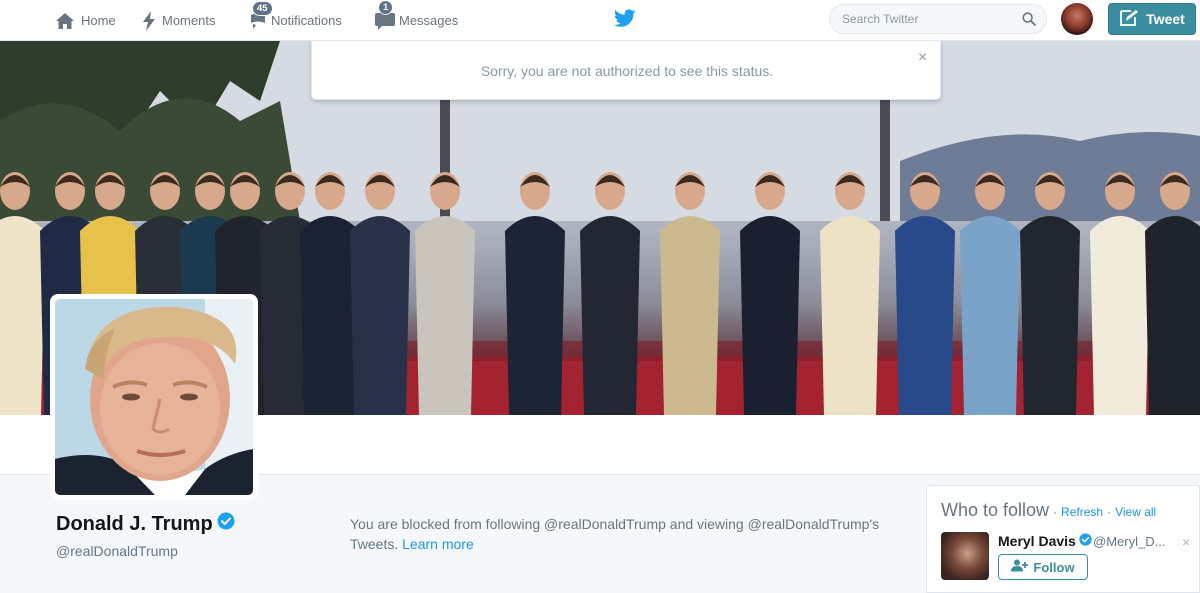 The image size is (1200, 593). What do you see at coordinates (965, 556) in the screenshot?
I see `suggested-user-avatar` at bounding box center [965, 556].